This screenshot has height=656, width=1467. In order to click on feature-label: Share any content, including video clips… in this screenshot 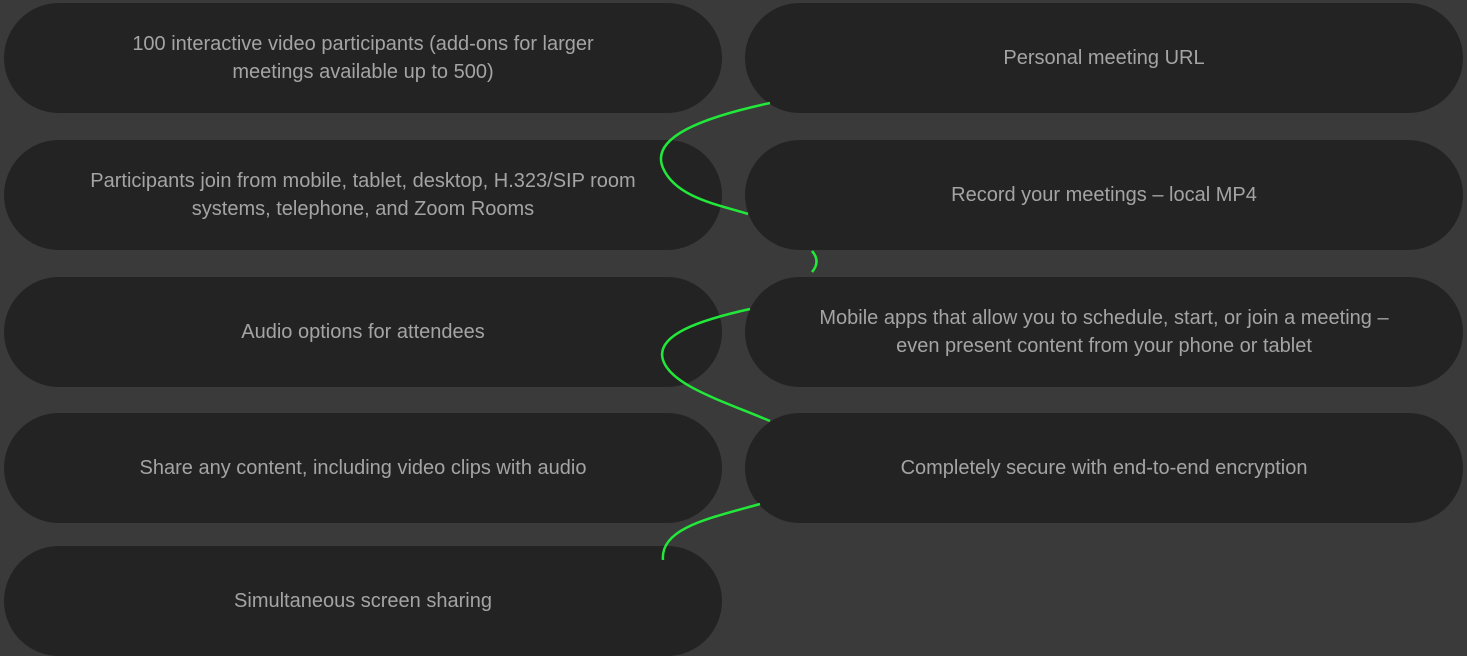, I will do `click(363, 468)`.